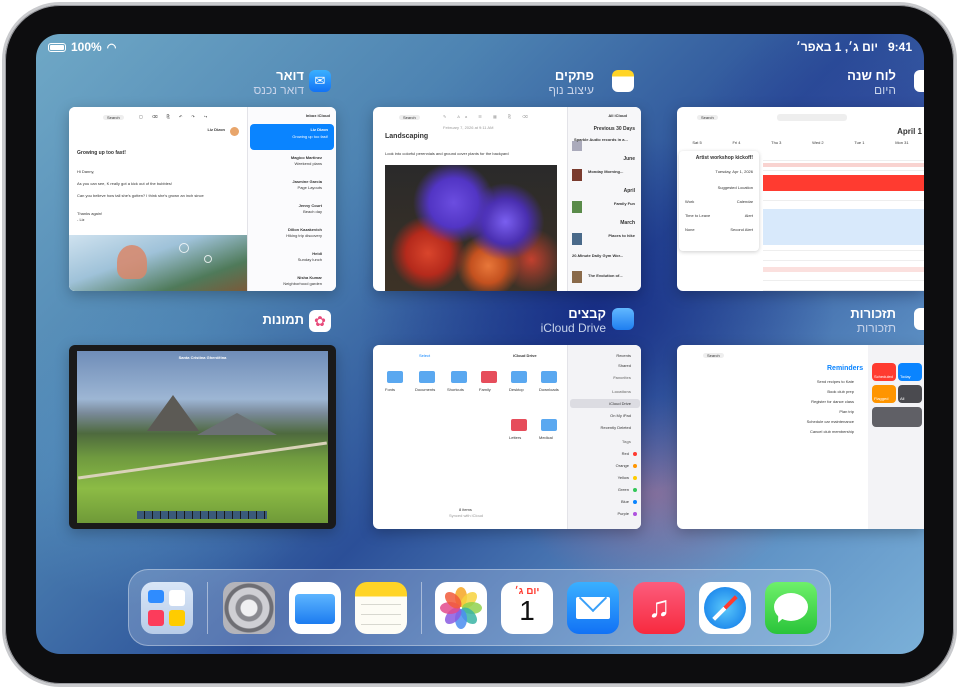 This screenshot has width=960, height=689. I want to click on mail-app-label: דואר דואר נכנס, so click(278, 82).